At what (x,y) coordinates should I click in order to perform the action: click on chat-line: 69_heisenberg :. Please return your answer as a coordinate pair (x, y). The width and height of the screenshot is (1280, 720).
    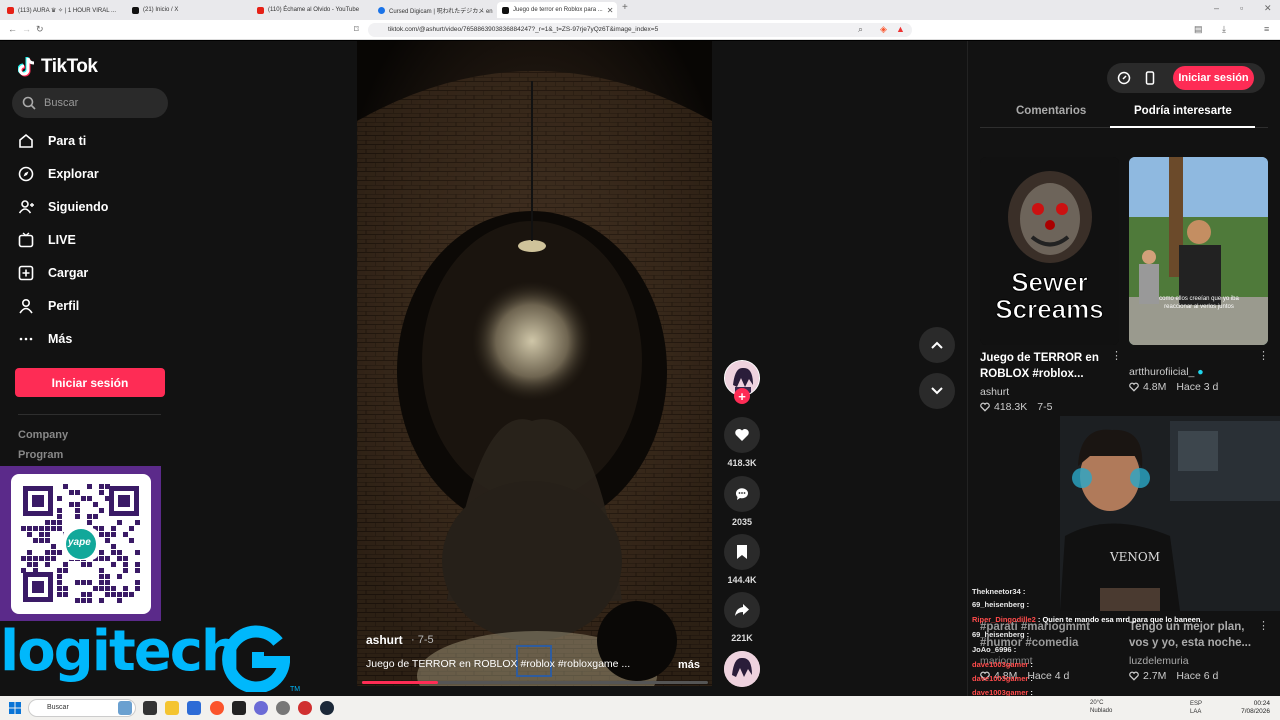
    Looking at the image, I should click on (1000, 604).